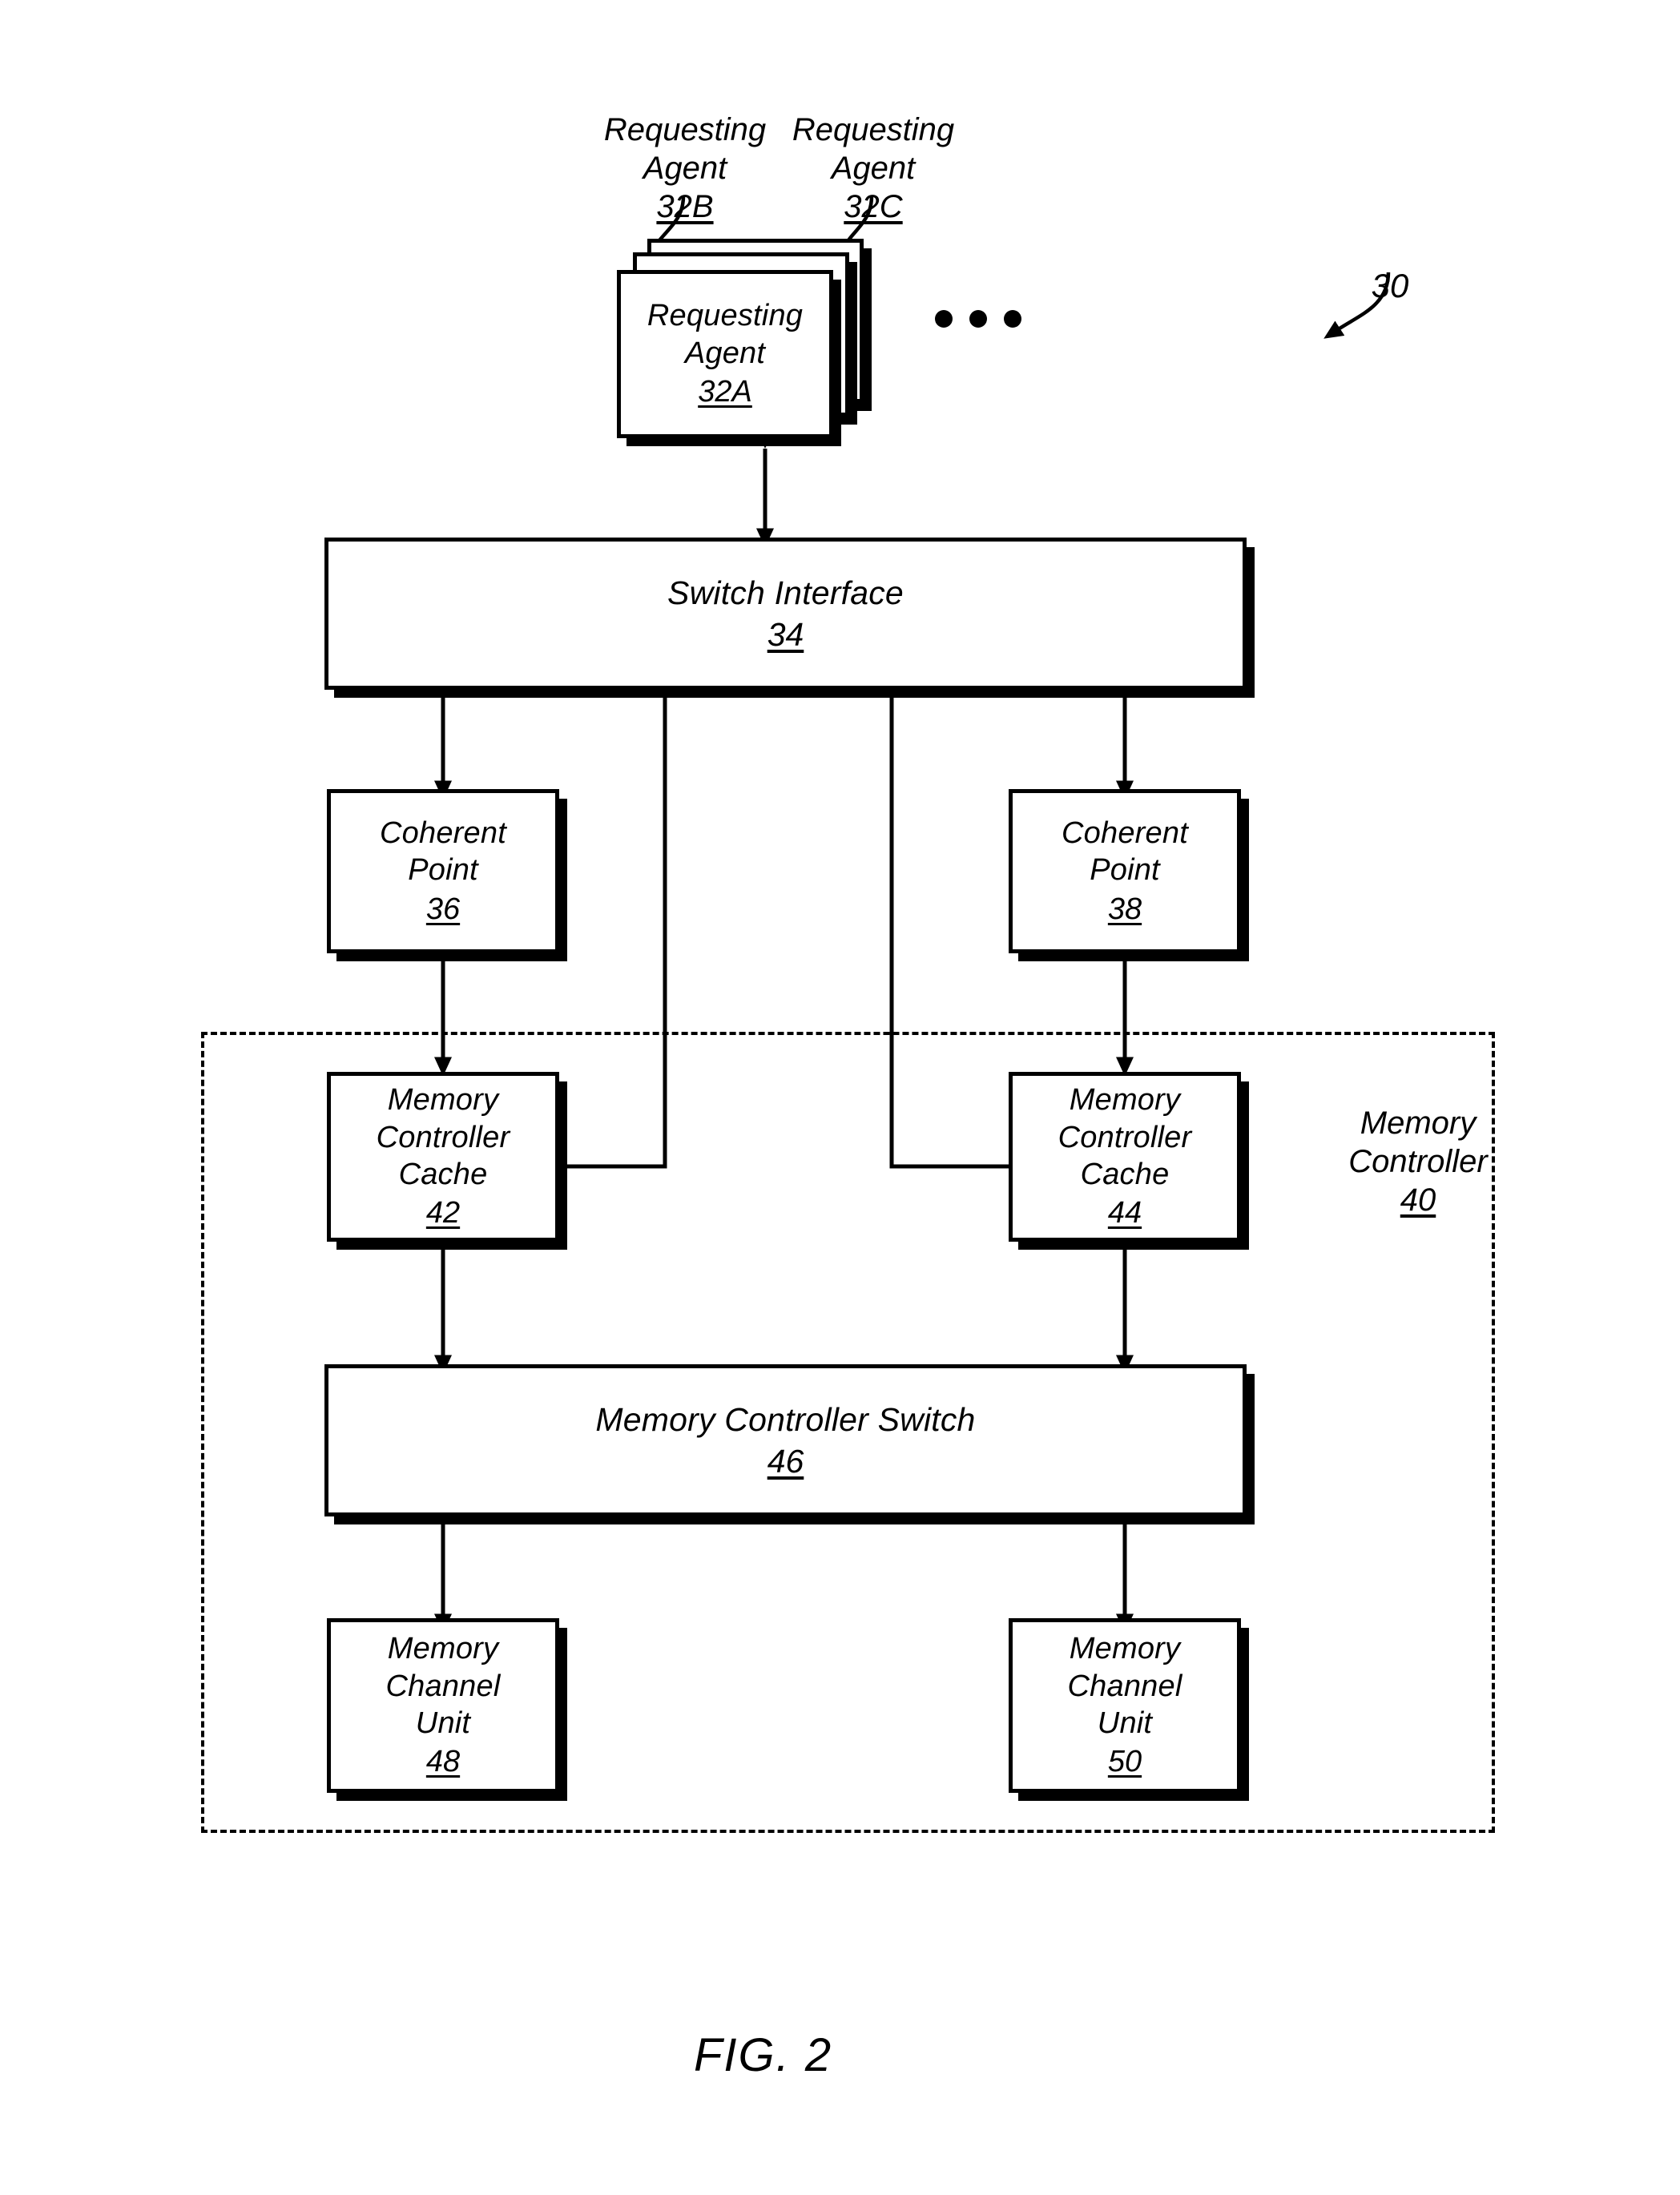  Describe the element at coordinates (443, 1213) in the screenshot. I see `memory-controller-cache-42-ref: 42` at that location.